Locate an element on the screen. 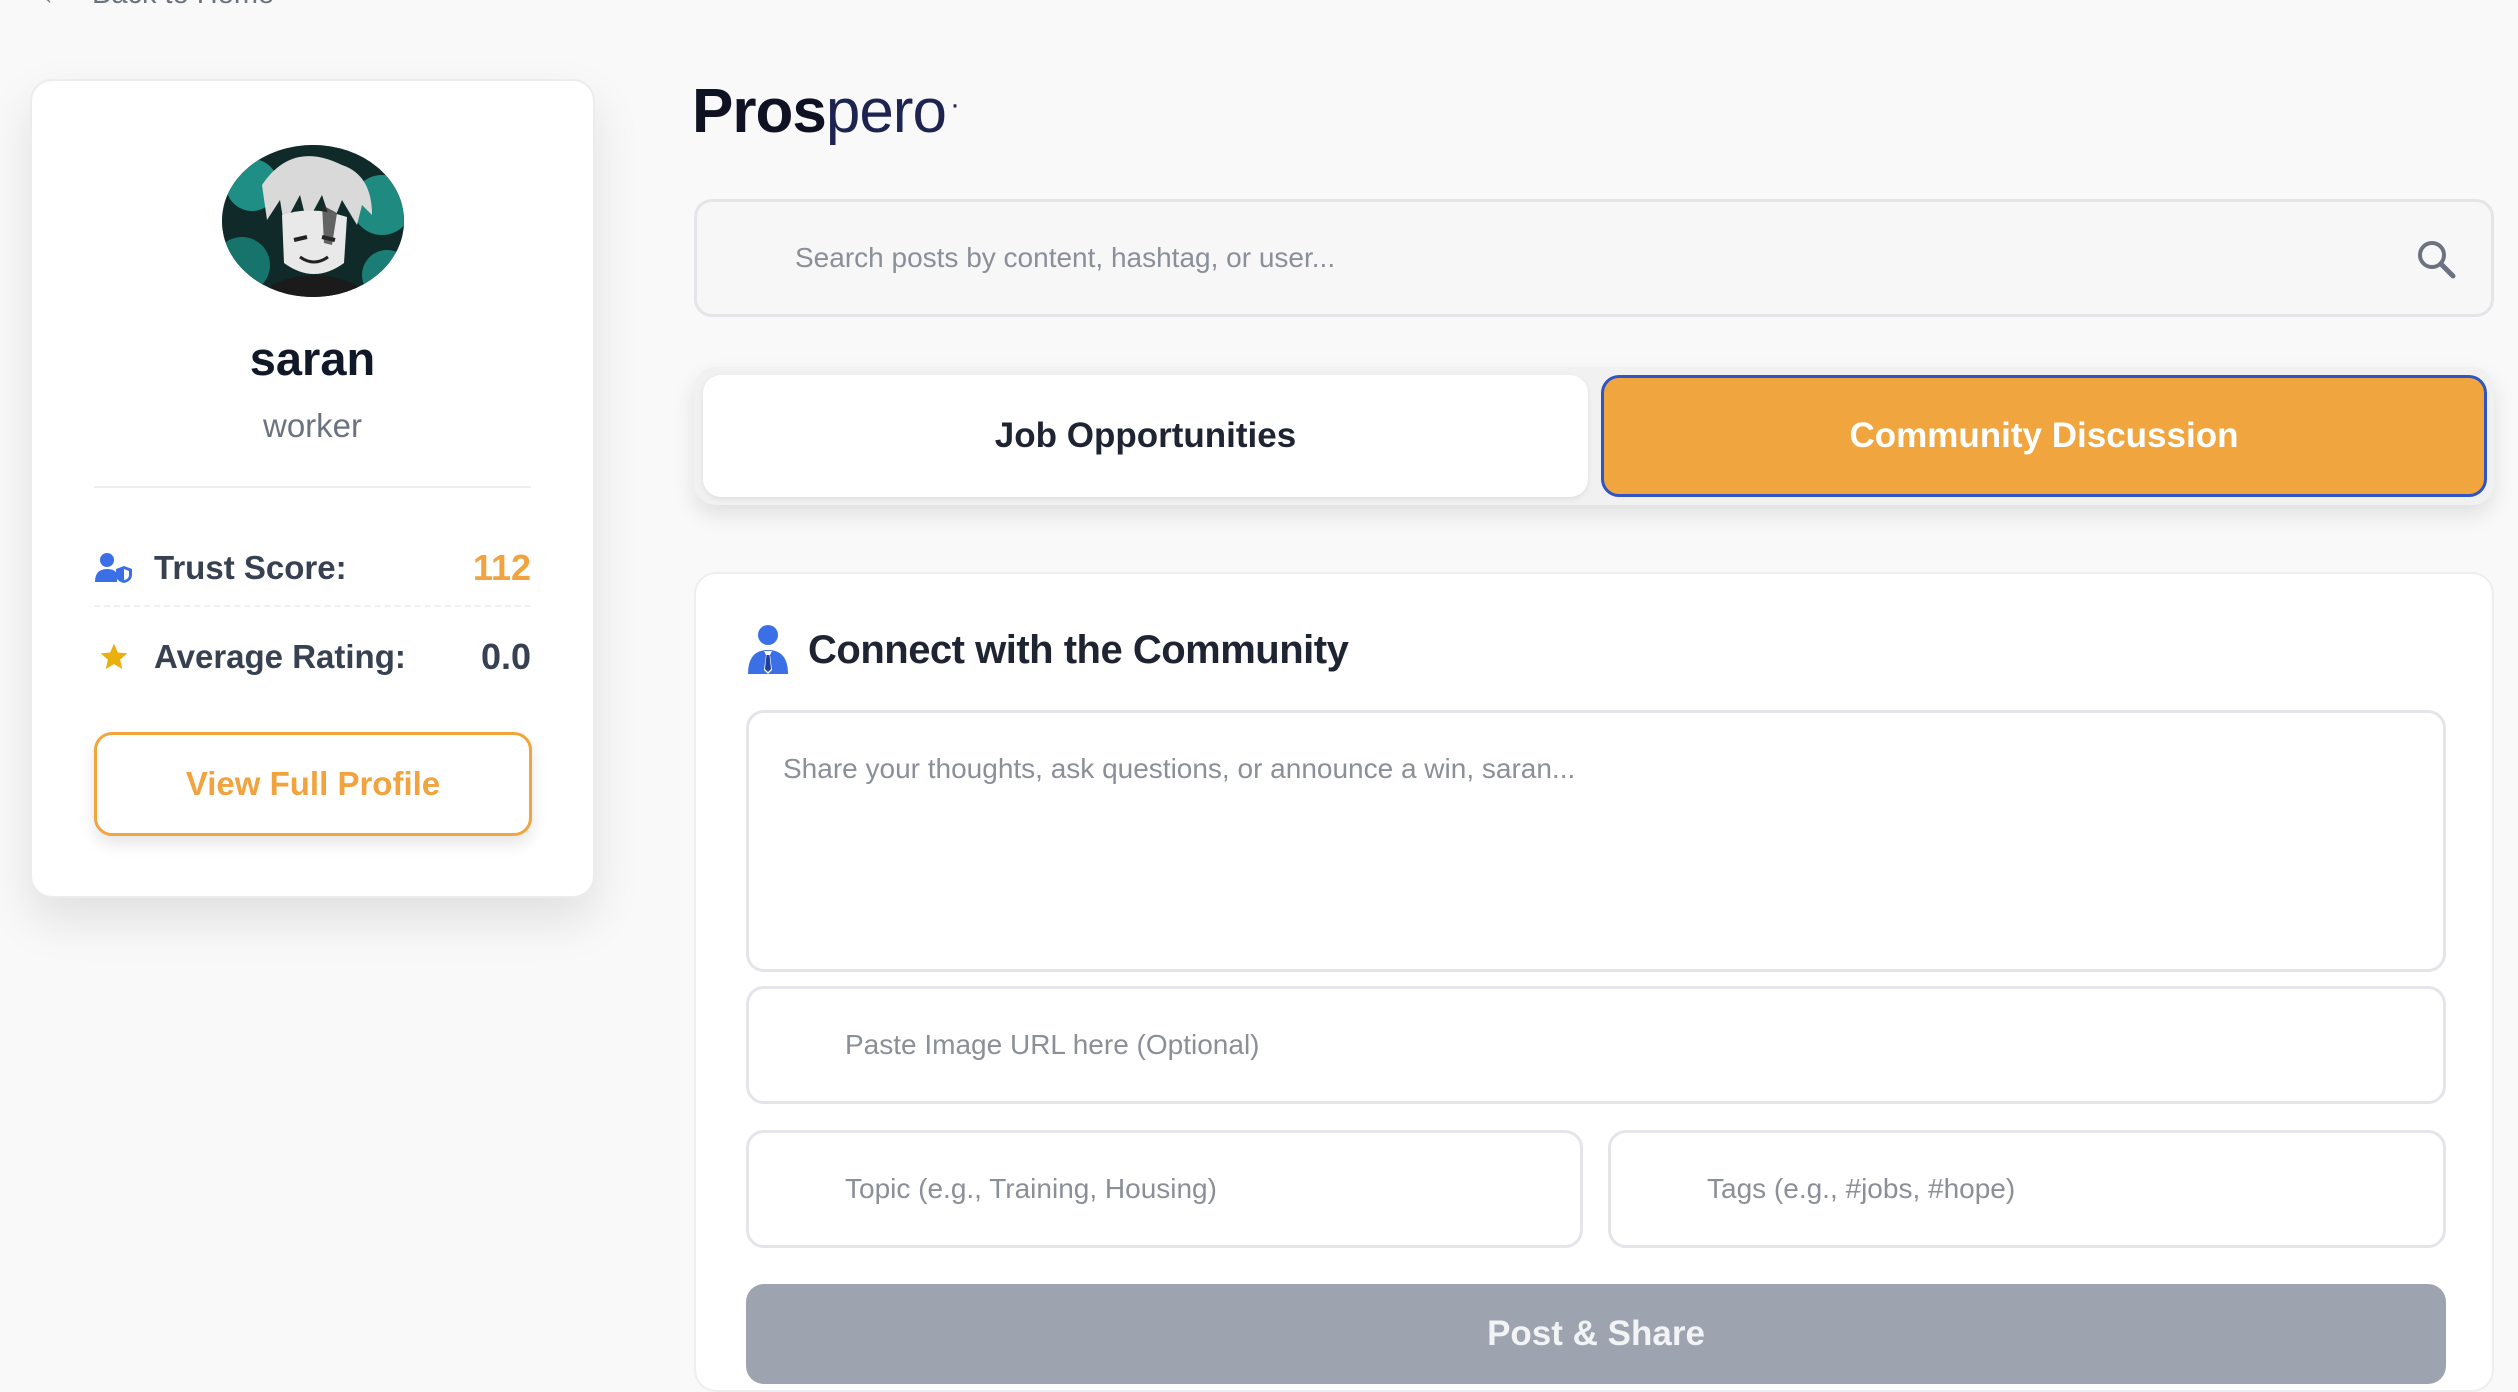 The width and height of the screenshot is (2518, 1392). average-rating-label: Average Rating: is located at coordinates (280, 656).